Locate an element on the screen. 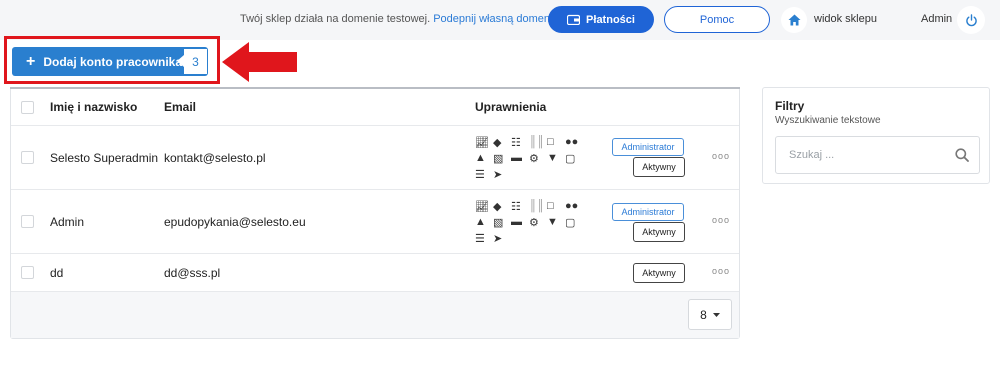 The height and width of the screenshot is (377, 1000). help-button: Pomoc is located at coordinates (717, 19).